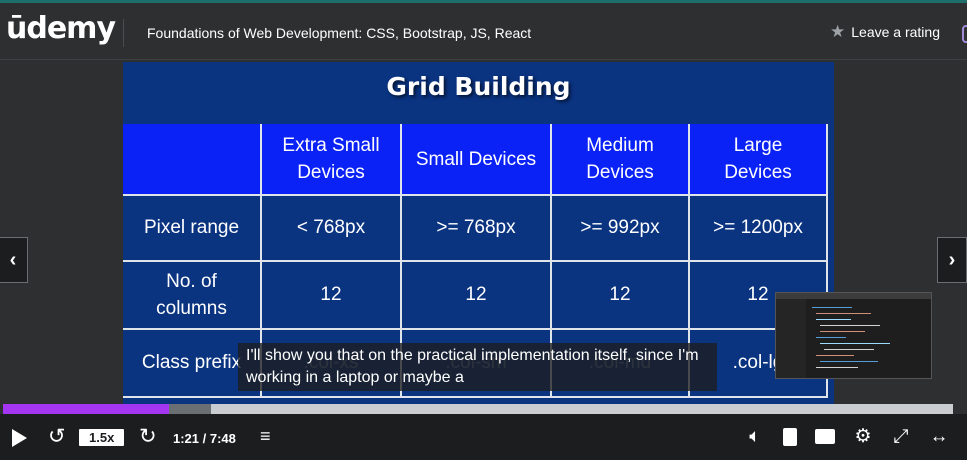 This screenshot has height=460, width=967. Describe the element at coordinates (331, 160) in the screenshot. I see `table-header-cell: Extra Small Devices` at that location.